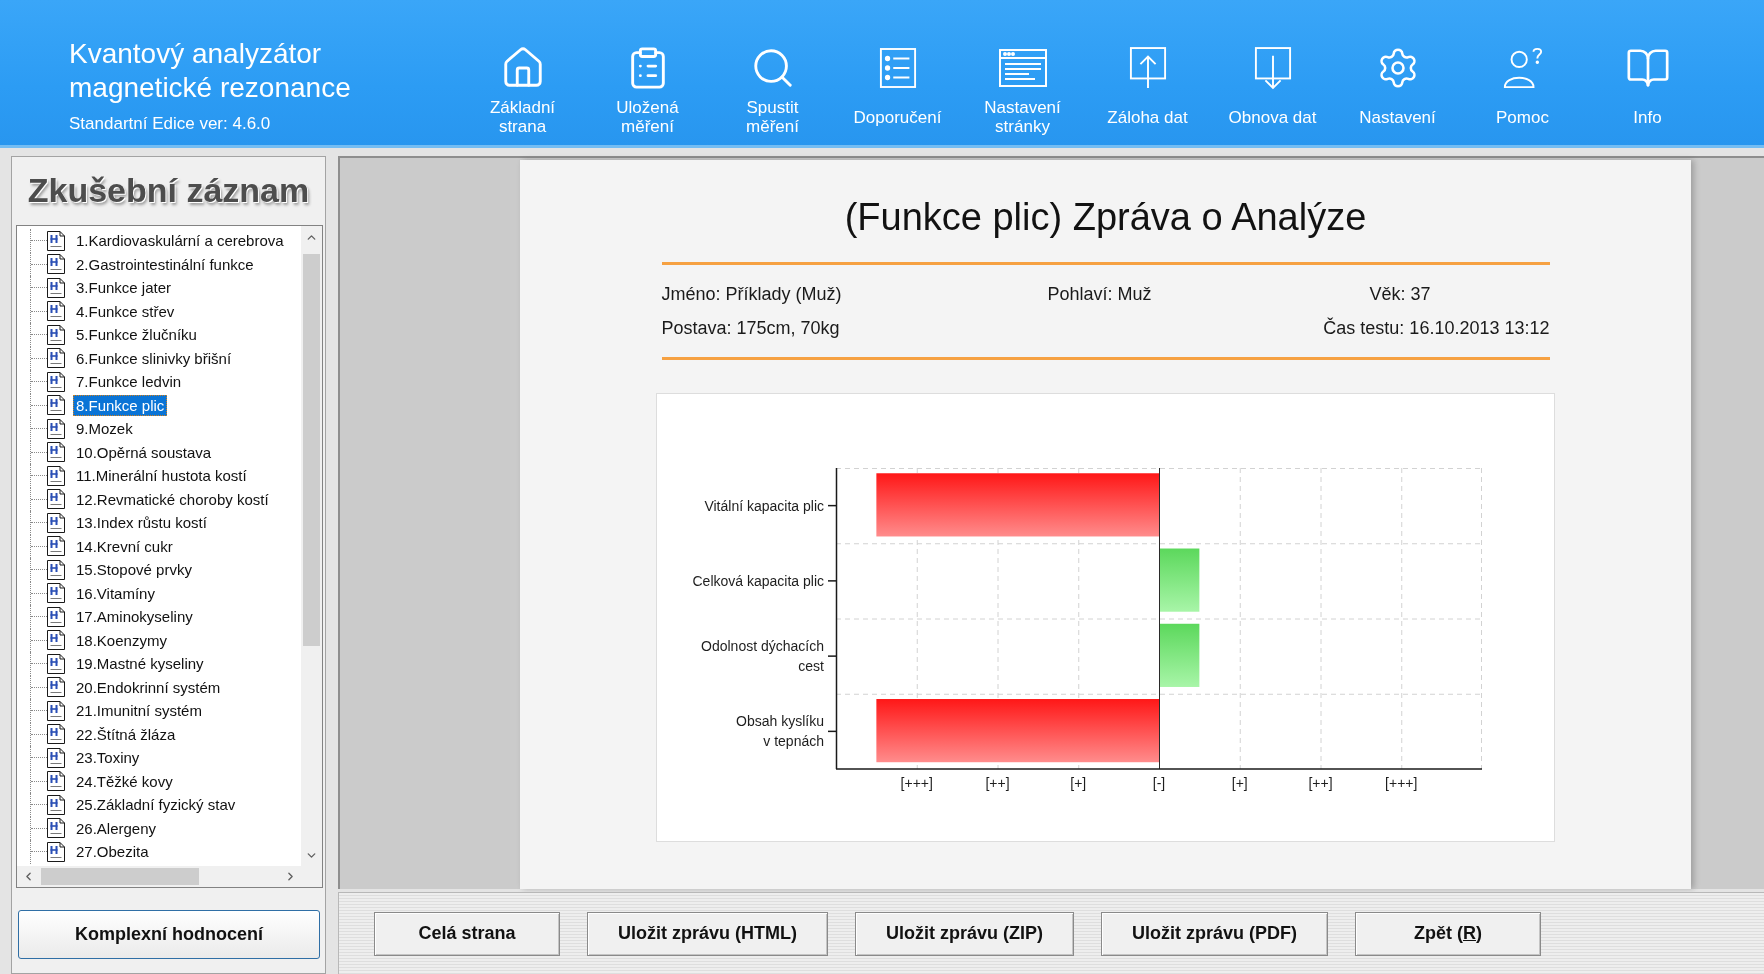  Describe the element at coordinates (758, 581) in the screenshot. I see `category-label: Celková kapacita plic` at that location.